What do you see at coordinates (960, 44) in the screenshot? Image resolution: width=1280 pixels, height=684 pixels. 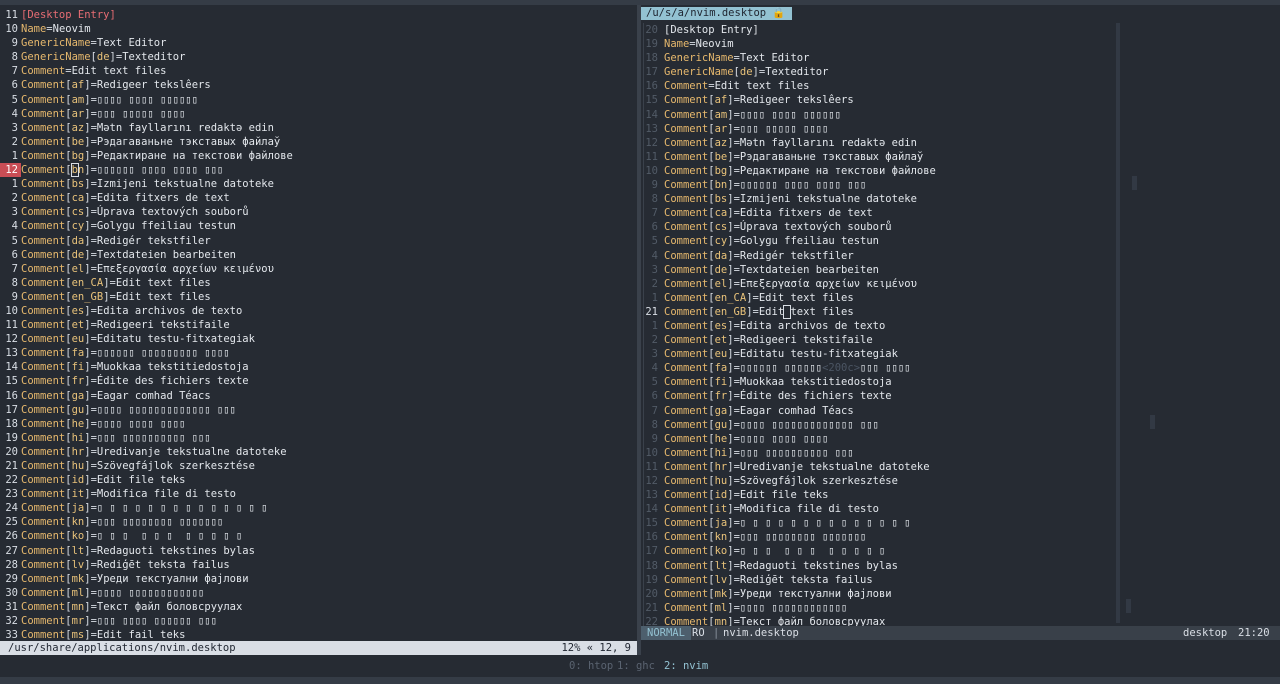 I see `code-line: 19 Name=Neovim` at bounding box center [960, 44].